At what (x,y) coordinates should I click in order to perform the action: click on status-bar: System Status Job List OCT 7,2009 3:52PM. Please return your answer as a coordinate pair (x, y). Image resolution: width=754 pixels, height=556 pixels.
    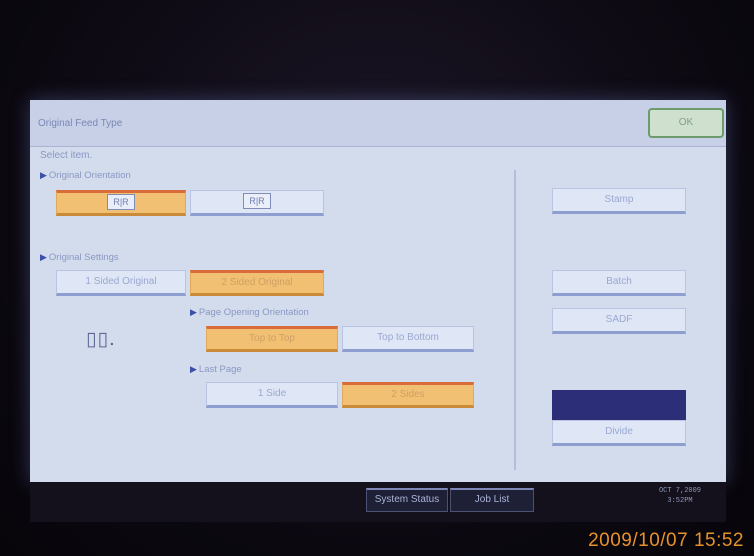
    Looking at the image, I should click on (378, 502).